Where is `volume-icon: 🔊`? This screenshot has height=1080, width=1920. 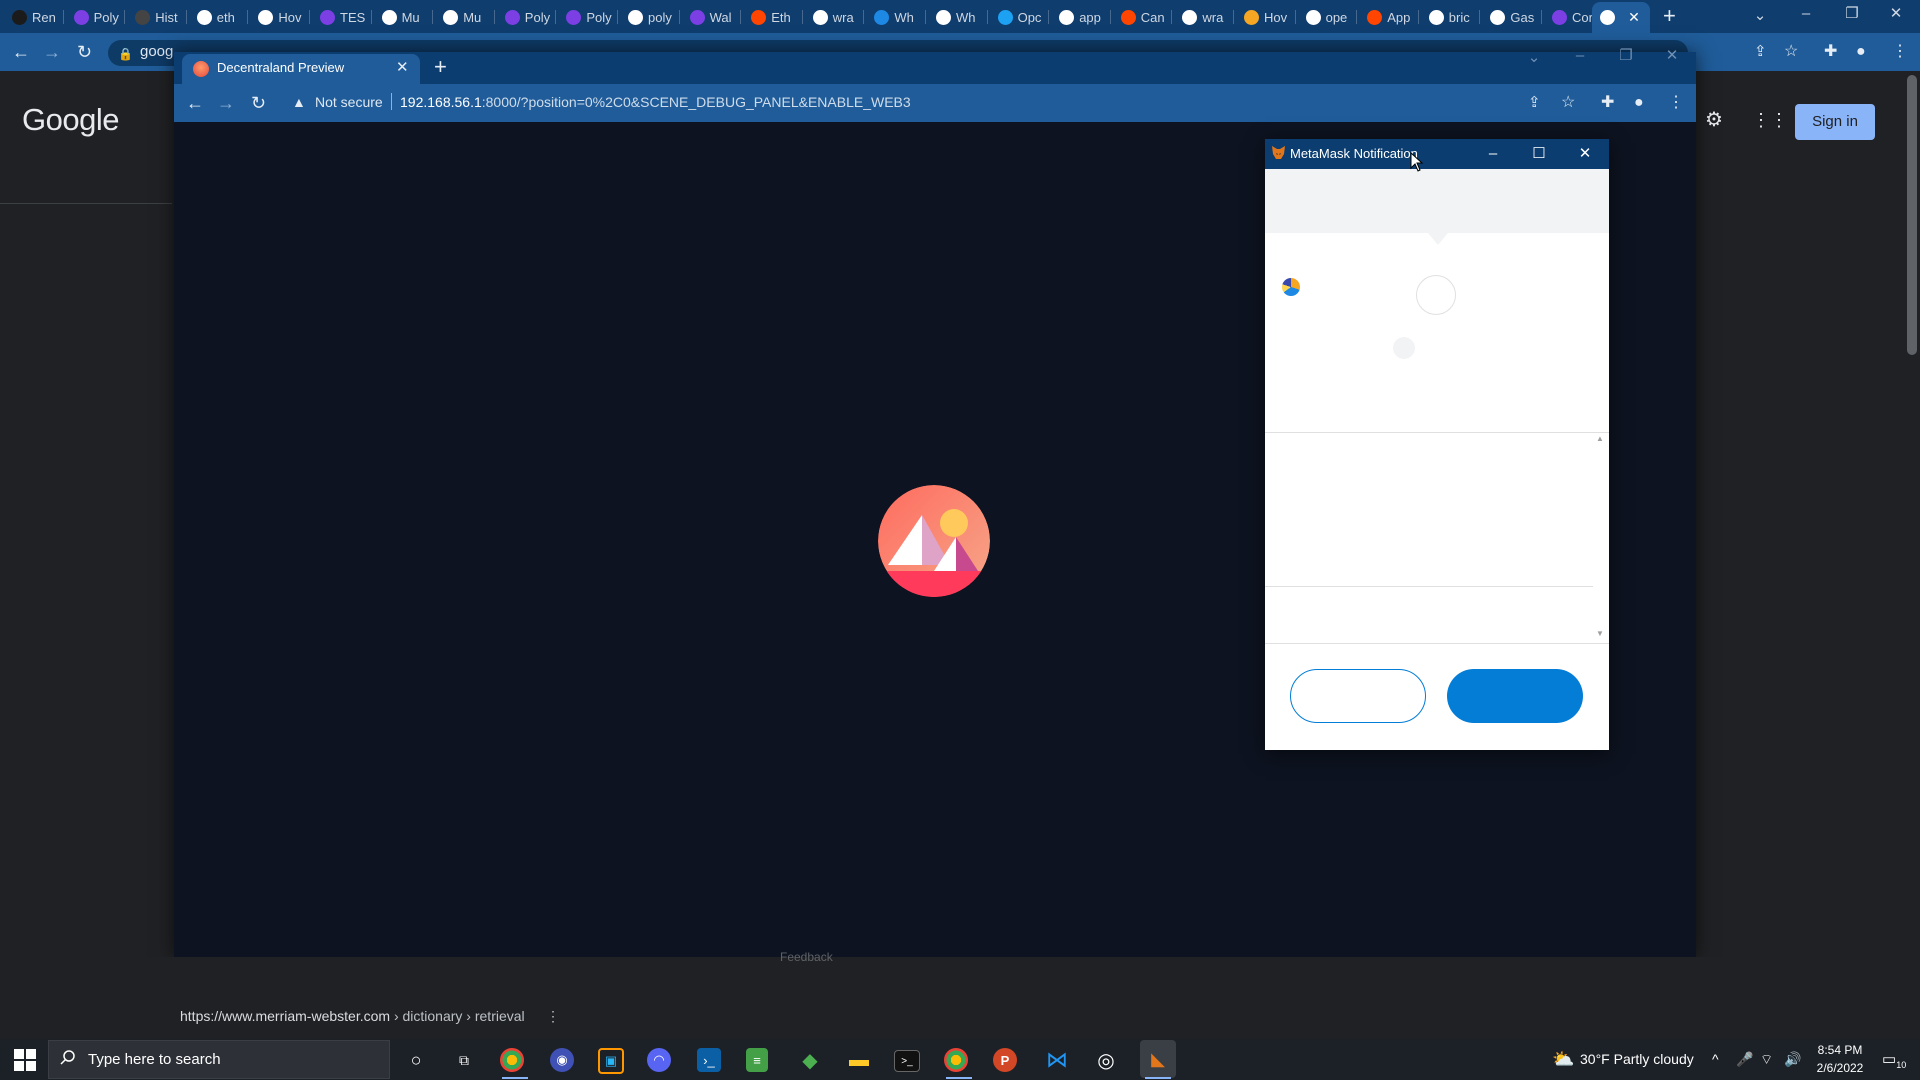
volume-icon: 🔊 is located at coordinates (1792, 1059).